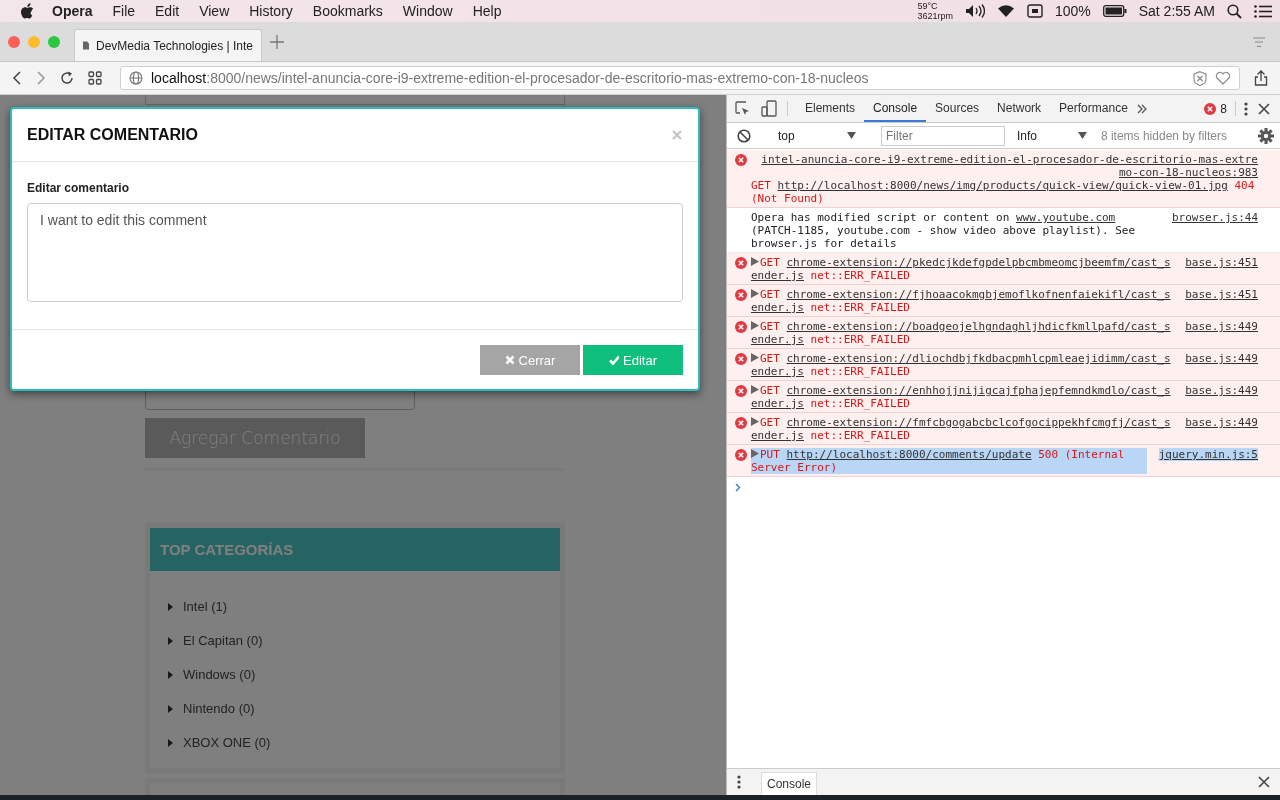 This screenshot has width=1280, height=800. I want to click on battery-icon, so click(1114, 11).